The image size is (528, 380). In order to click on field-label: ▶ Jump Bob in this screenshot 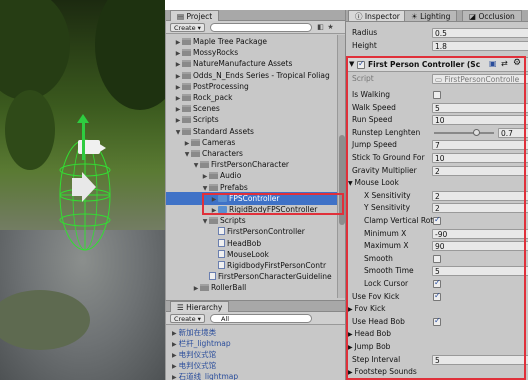, I will do `click(369, 346)`.